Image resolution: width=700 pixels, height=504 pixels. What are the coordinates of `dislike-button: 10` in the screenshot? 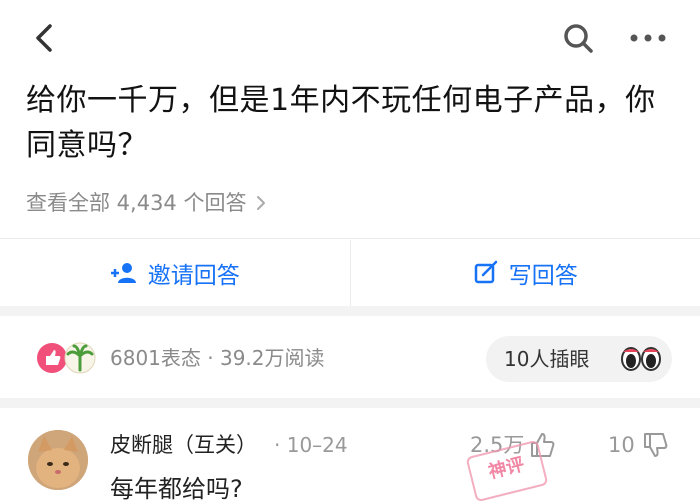 It's located at (638, 445).